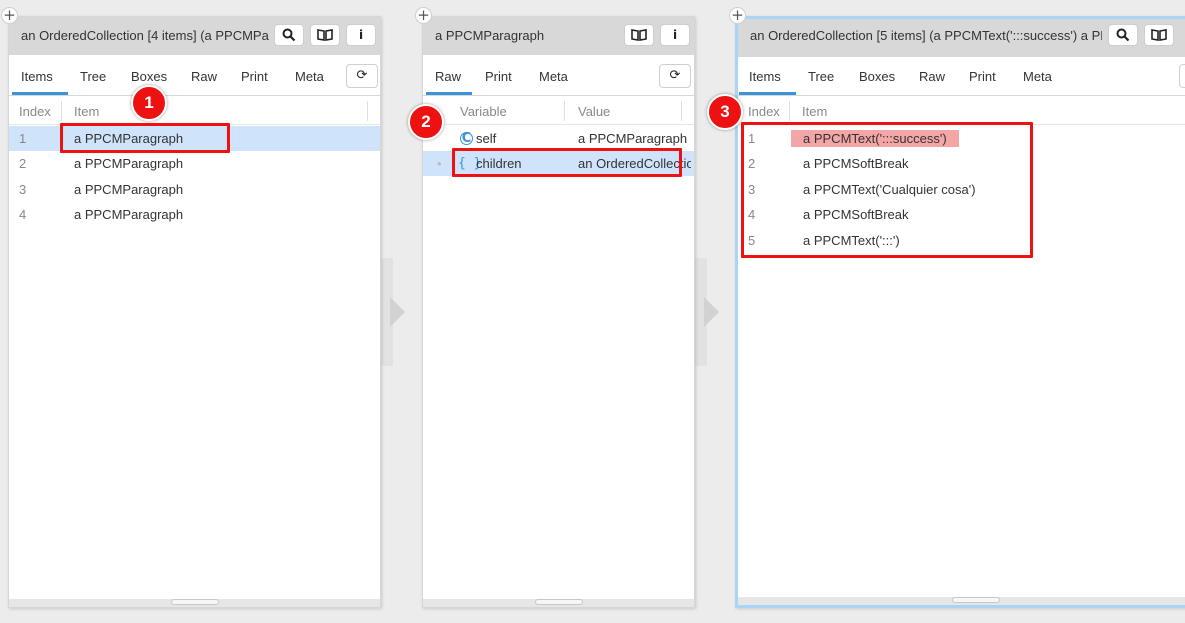 This screenshot has width=1185, height=623. Describe the element at coordinates (558, 111) in the screenshot. I see `table-header: Variable Value` at that location.